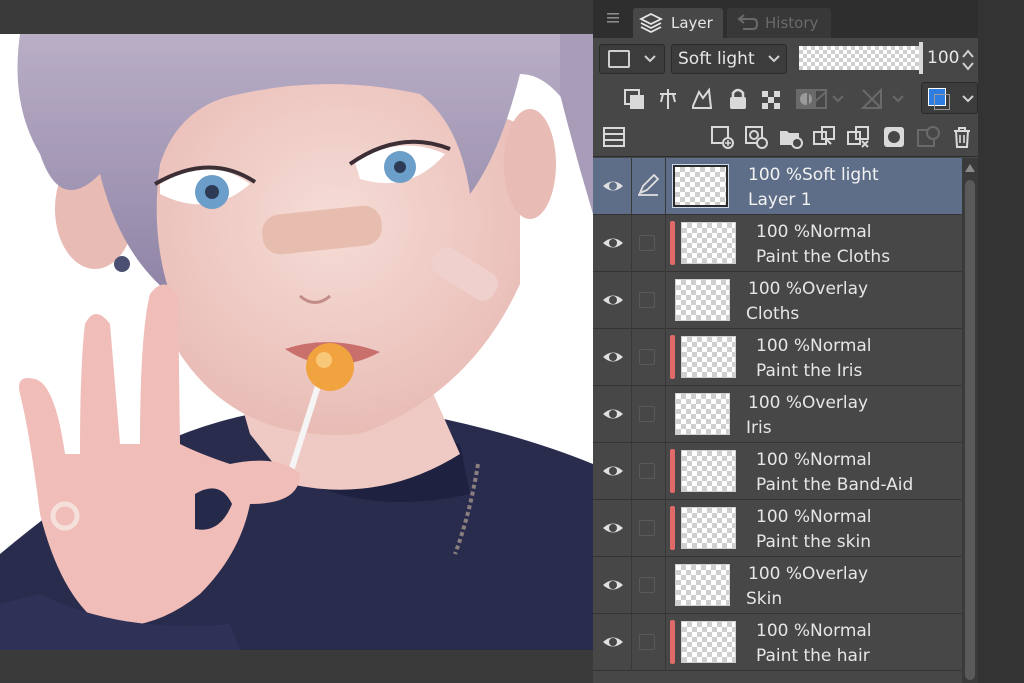 This screenshot has height=683, width=1024. What do you see at coordinates (613, 18) in the screenshot?
I see `menu-icon` at bounding box center [613, 18].